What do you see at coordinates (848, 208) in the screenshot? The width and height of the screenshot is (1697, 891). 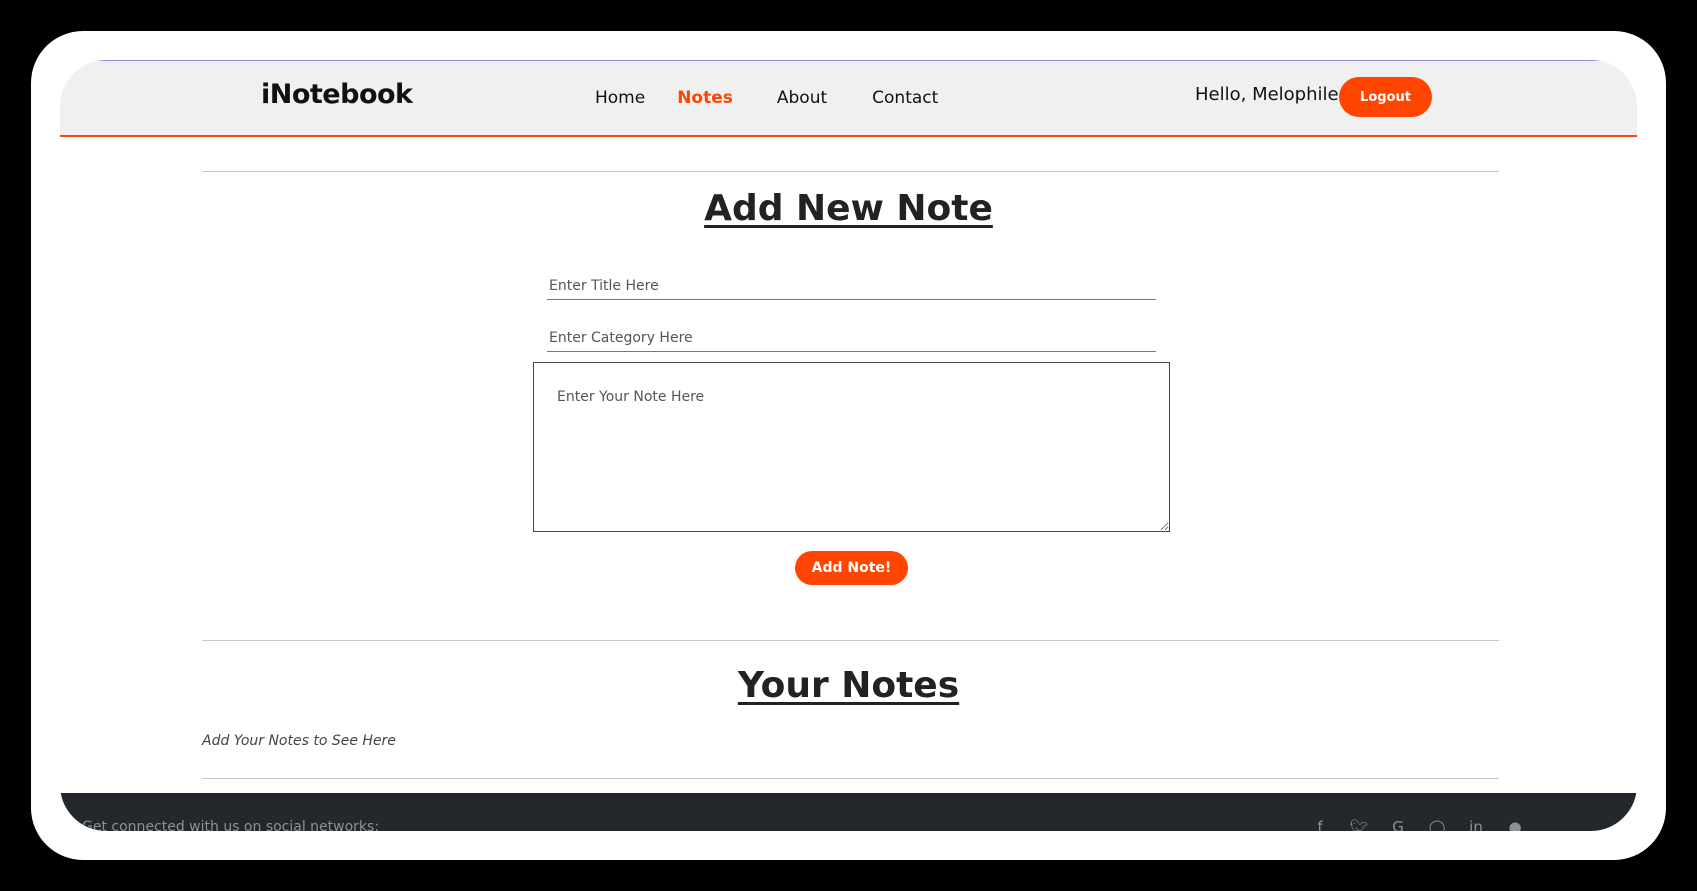 I see `add-note-heading: Add New Note` at bounding box center [848, 208].